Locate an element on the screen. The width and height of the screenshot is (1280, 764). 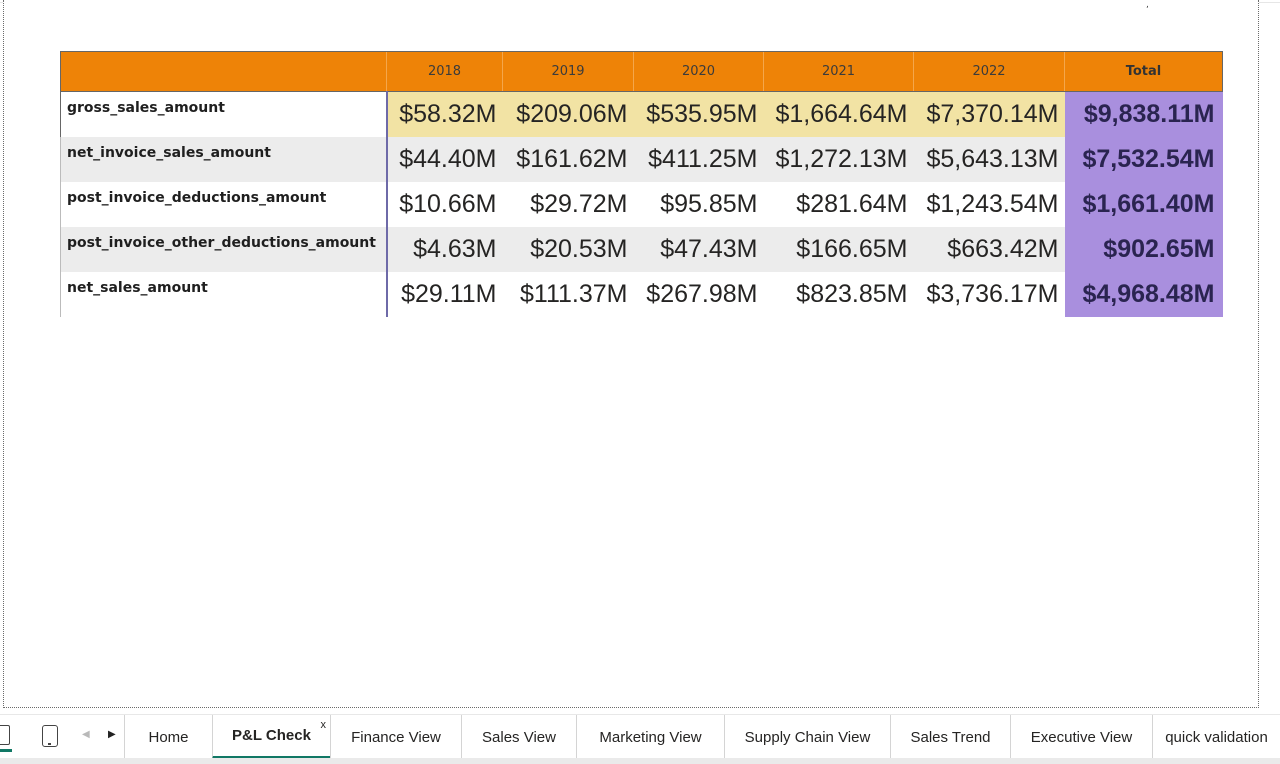
value-cell: $29.11M is located at coordinates (445, 294).